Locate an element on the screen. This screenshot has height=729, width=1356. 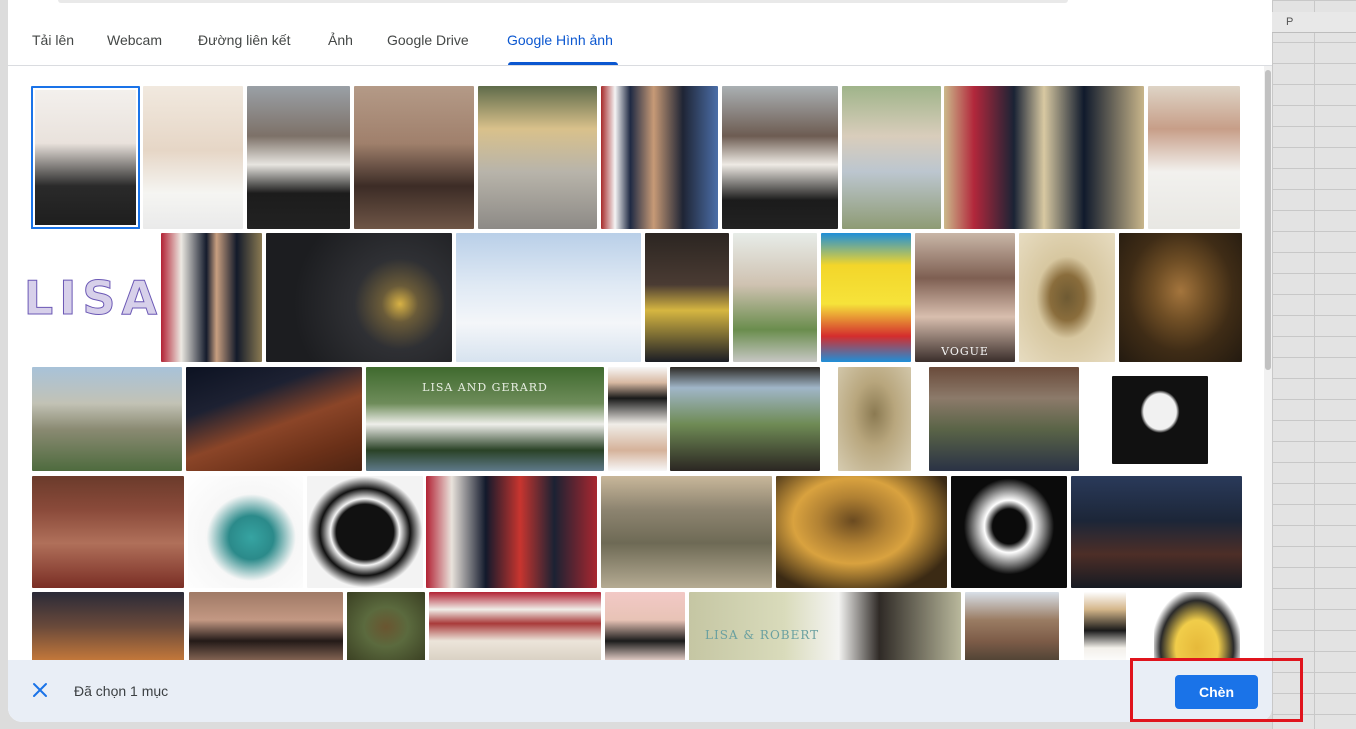
image-result-42: LISA & ROBERT is located at coordinates (825, 626).